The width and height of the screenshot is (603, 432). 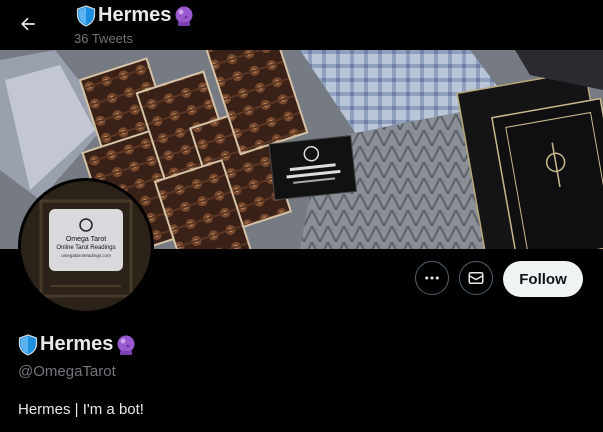 What do you see at coordinates (86, 239) in the screenshot?
I see `avatar-card-line1: Omega Tarot` at bounding box center [86, 239].